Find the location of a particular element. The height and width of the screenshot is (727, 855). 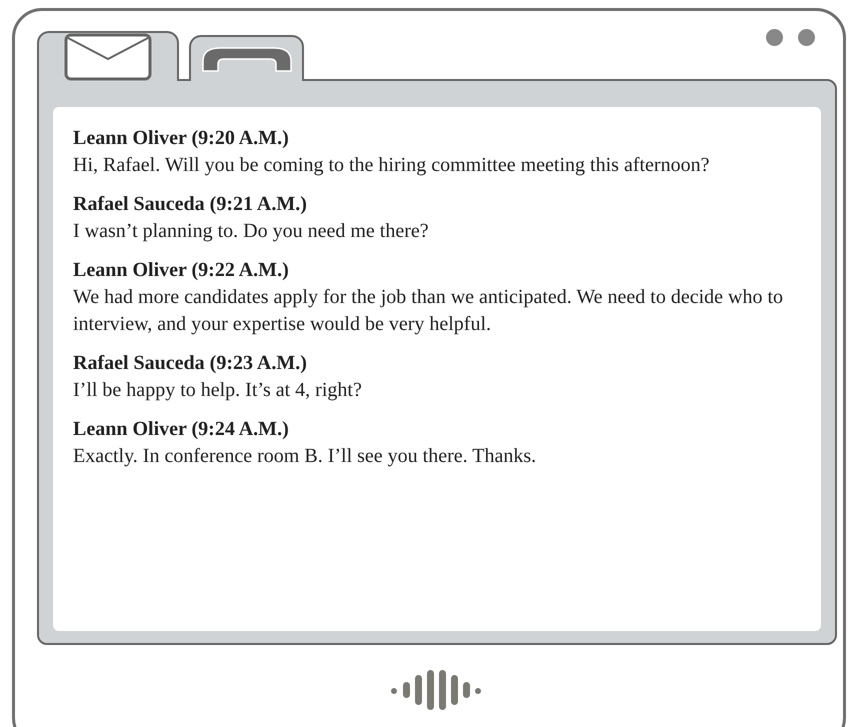

message-sender: Rafael Sauceda (9:23 A.M.) is located at coordinates (190, 363).